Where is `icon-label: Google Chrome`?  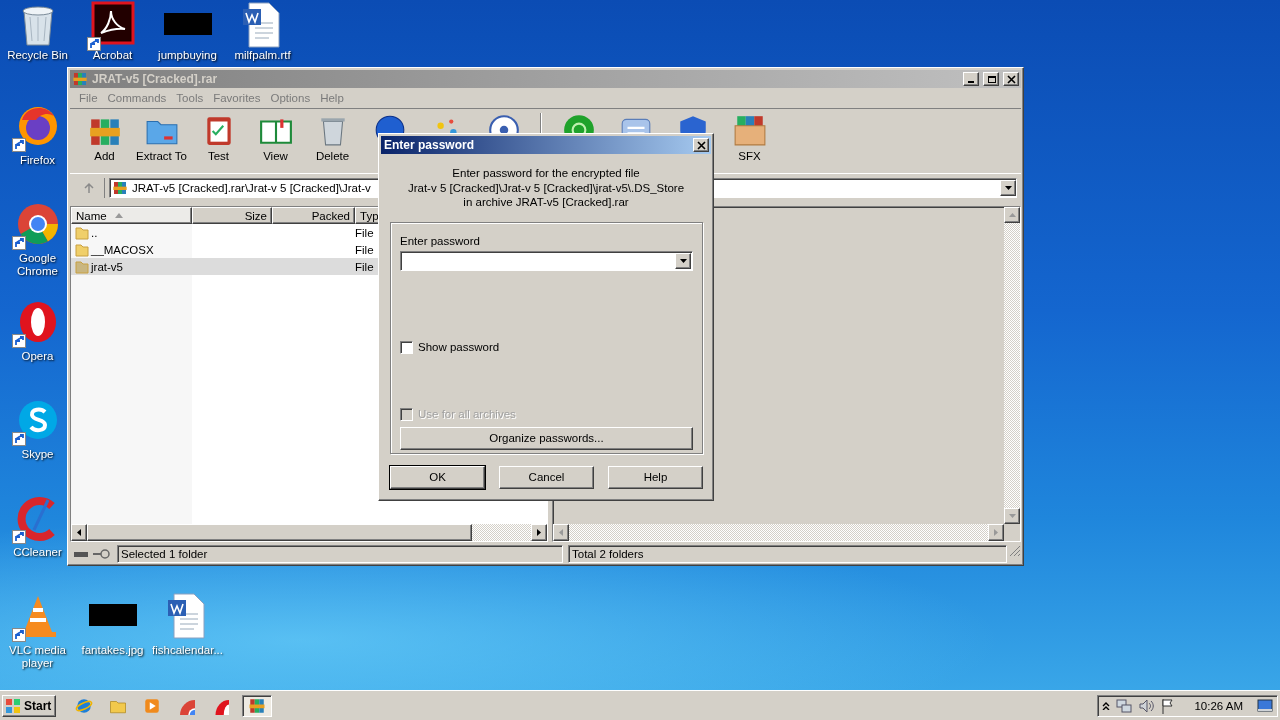 icon-label: Google Chrome is located at coordinates (37, 265).